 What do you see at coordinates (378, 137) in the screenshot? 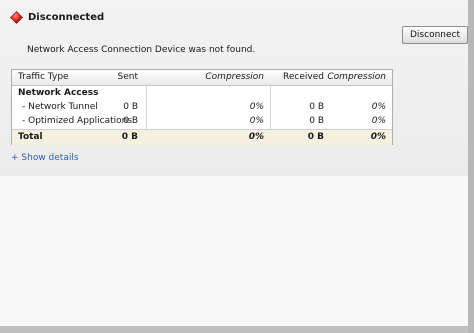
I see `total-received-compression: 0%` at bounding box center [378, 137].